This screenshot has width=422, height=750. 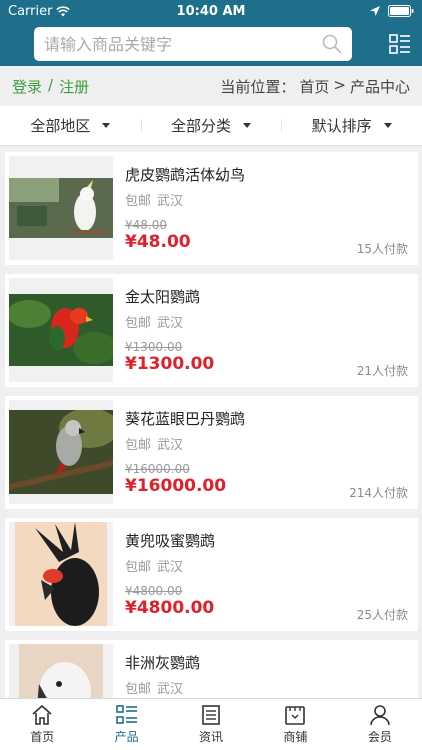 I want to click on menu-grid-icon, so click(x=400, y=44).